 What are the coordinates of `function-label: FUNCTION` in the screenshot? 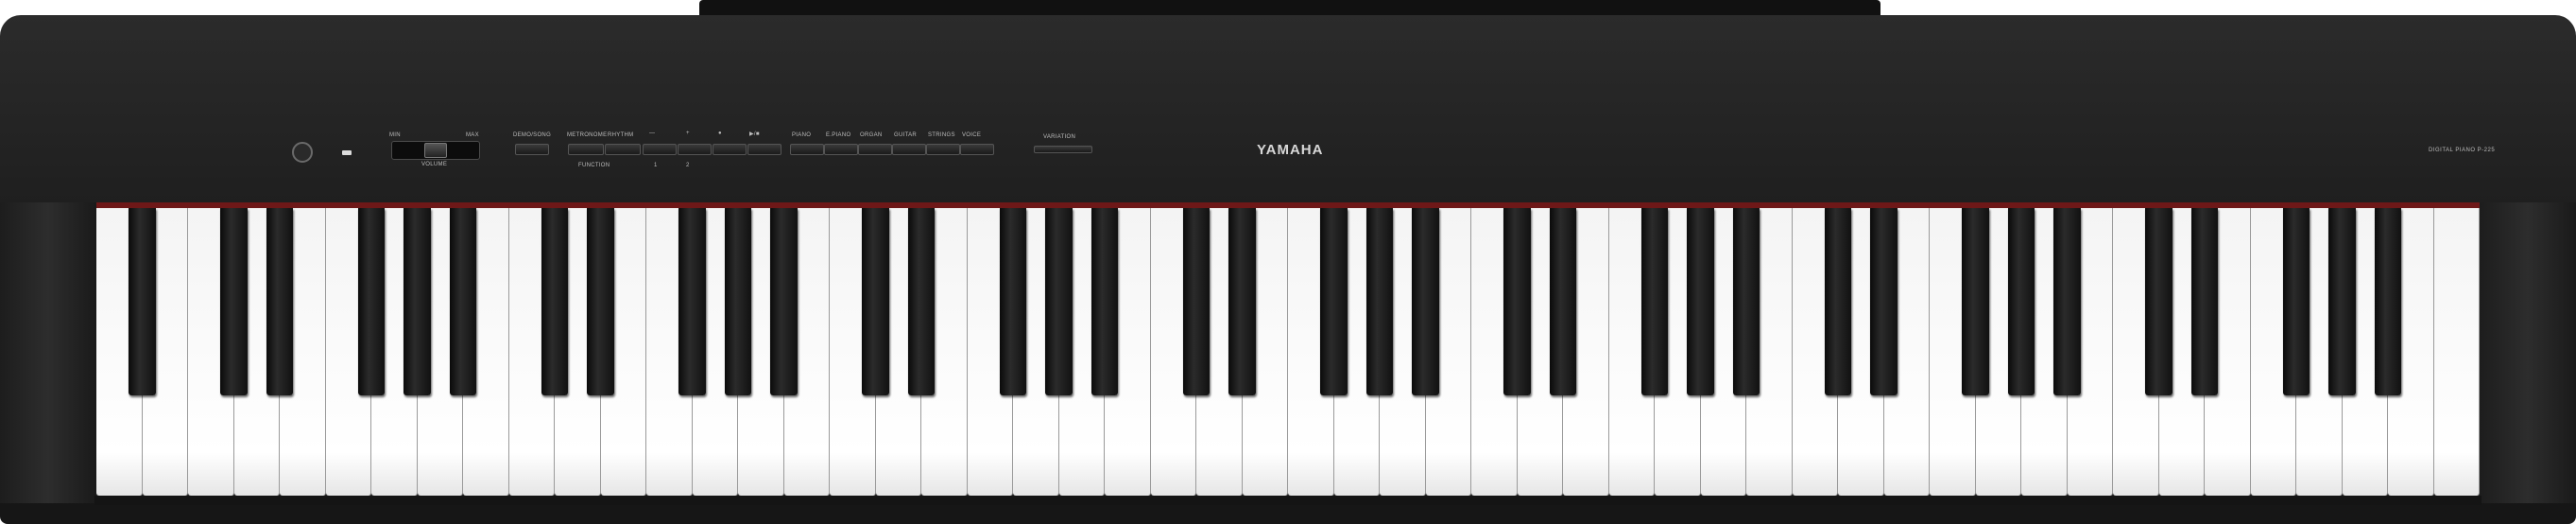 It's located at (594, 165).